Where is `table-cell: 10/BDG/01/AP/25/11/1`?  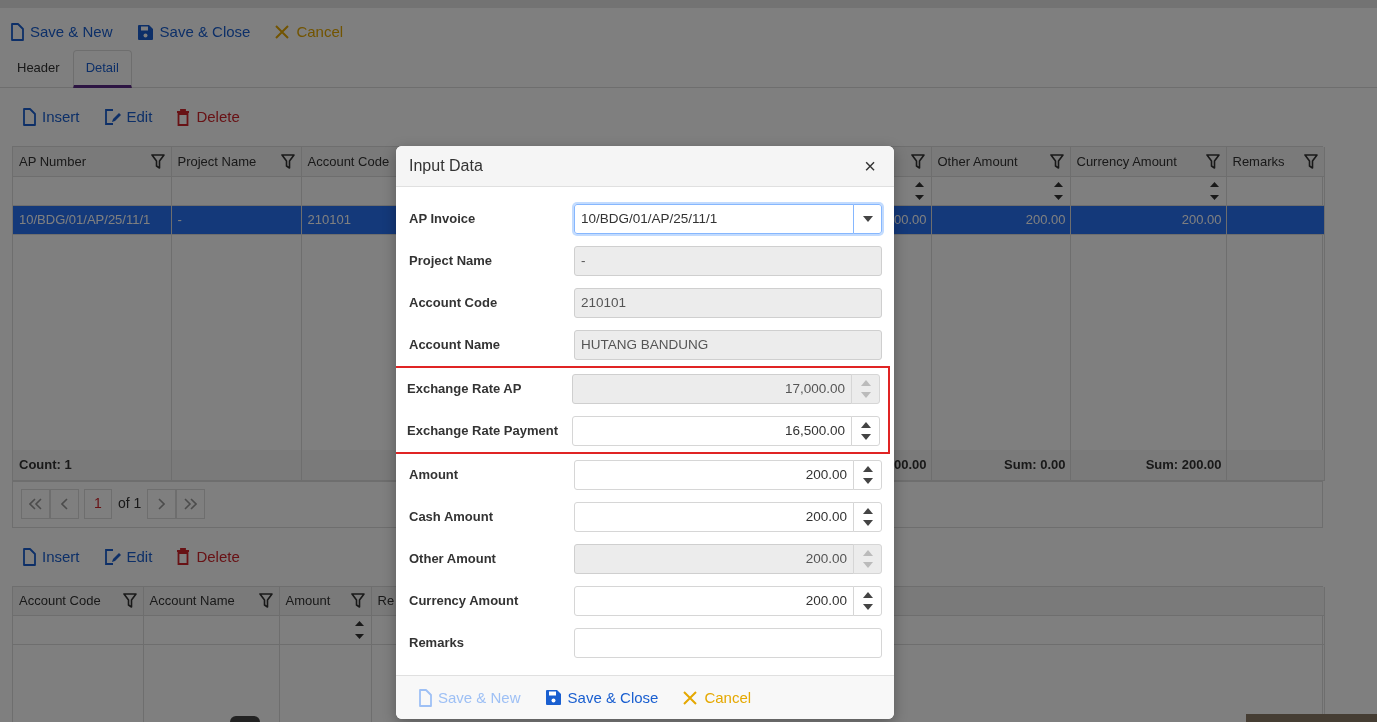 table-cell: 10/BDG/01/AP/25/11/1 is located at coordinates (85, 219).